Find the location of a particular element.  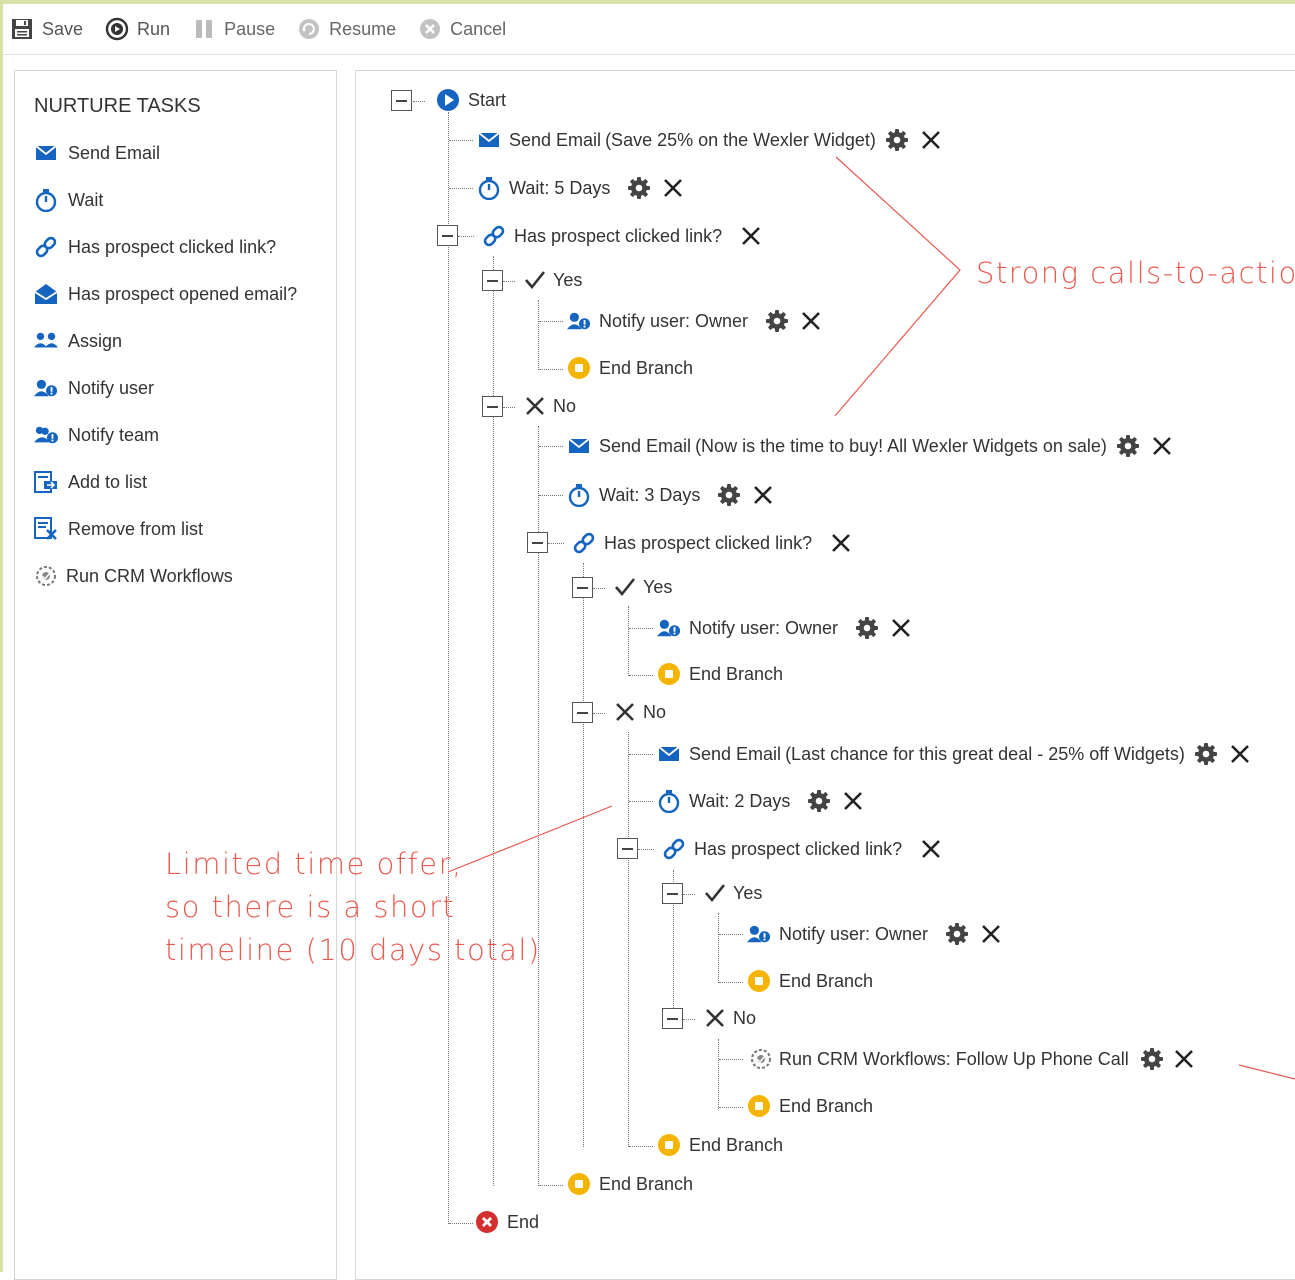

node-end-branch-6: End Branch is located at coordinates (630, 1184).